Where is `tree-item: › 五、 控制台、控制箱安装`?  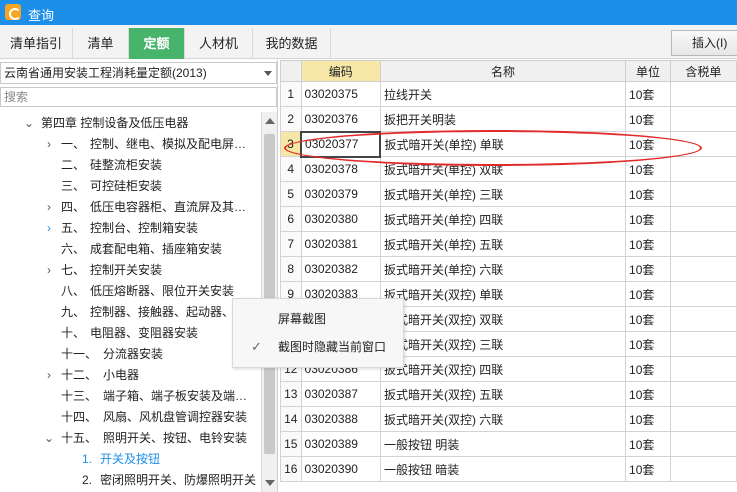
tree-item: › 五、 控制台、控制箱安装 is located at coordinates (130, 228).